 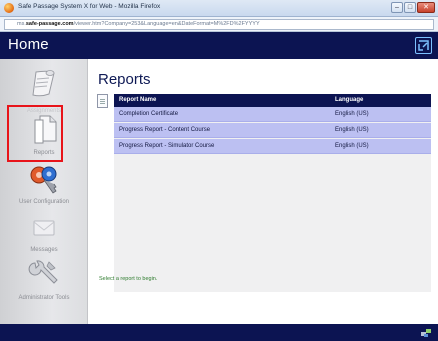 What do you see at coordinates (124, 79) in the screenshot?
I see `section-heading: Reports` at bounding box center [124, 79].